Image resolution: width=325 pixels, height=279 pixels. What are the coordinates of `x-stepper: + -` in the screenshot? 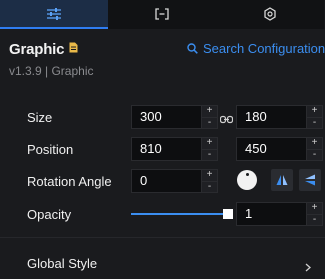 It's located at (209, 149).